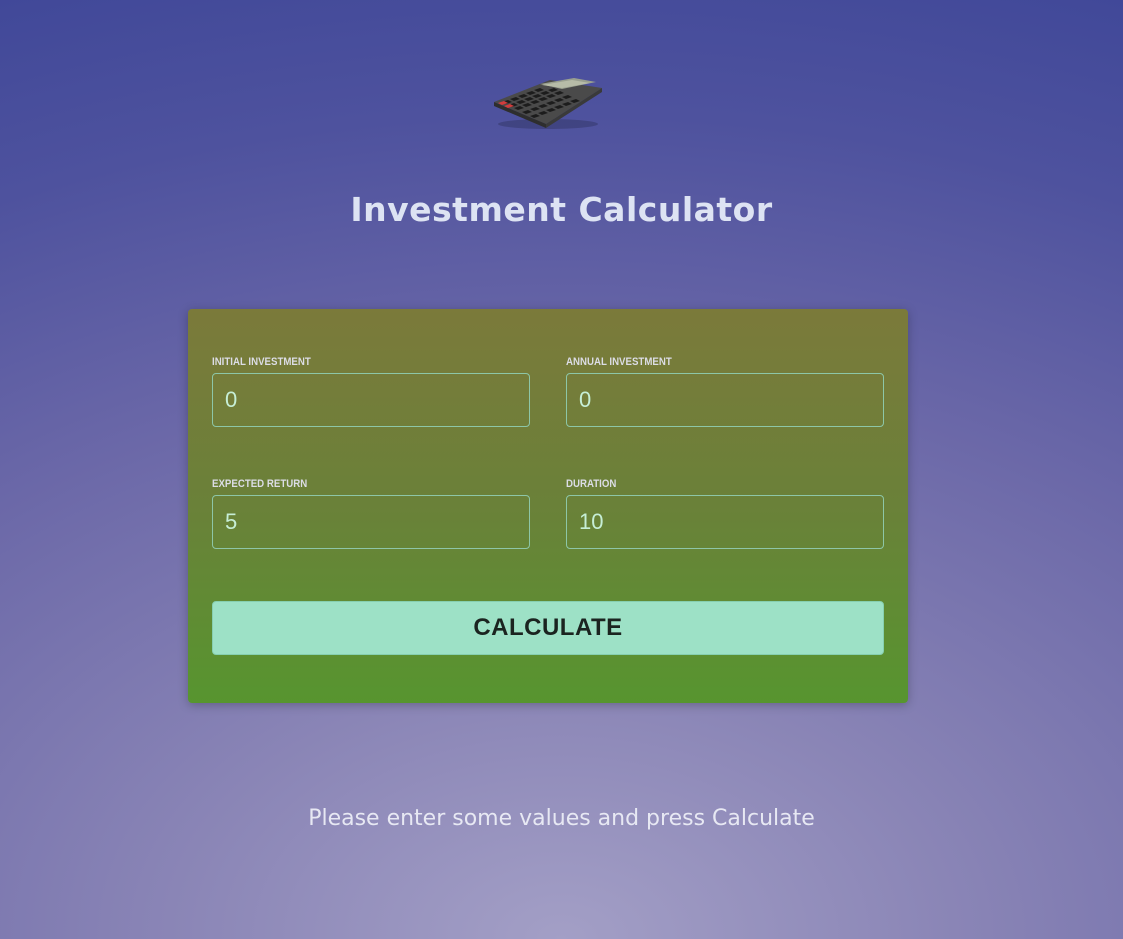 This screenshot has width=1123, height=939. I want to click on initial-investment-field: Initial Investment, so click(371, 391).